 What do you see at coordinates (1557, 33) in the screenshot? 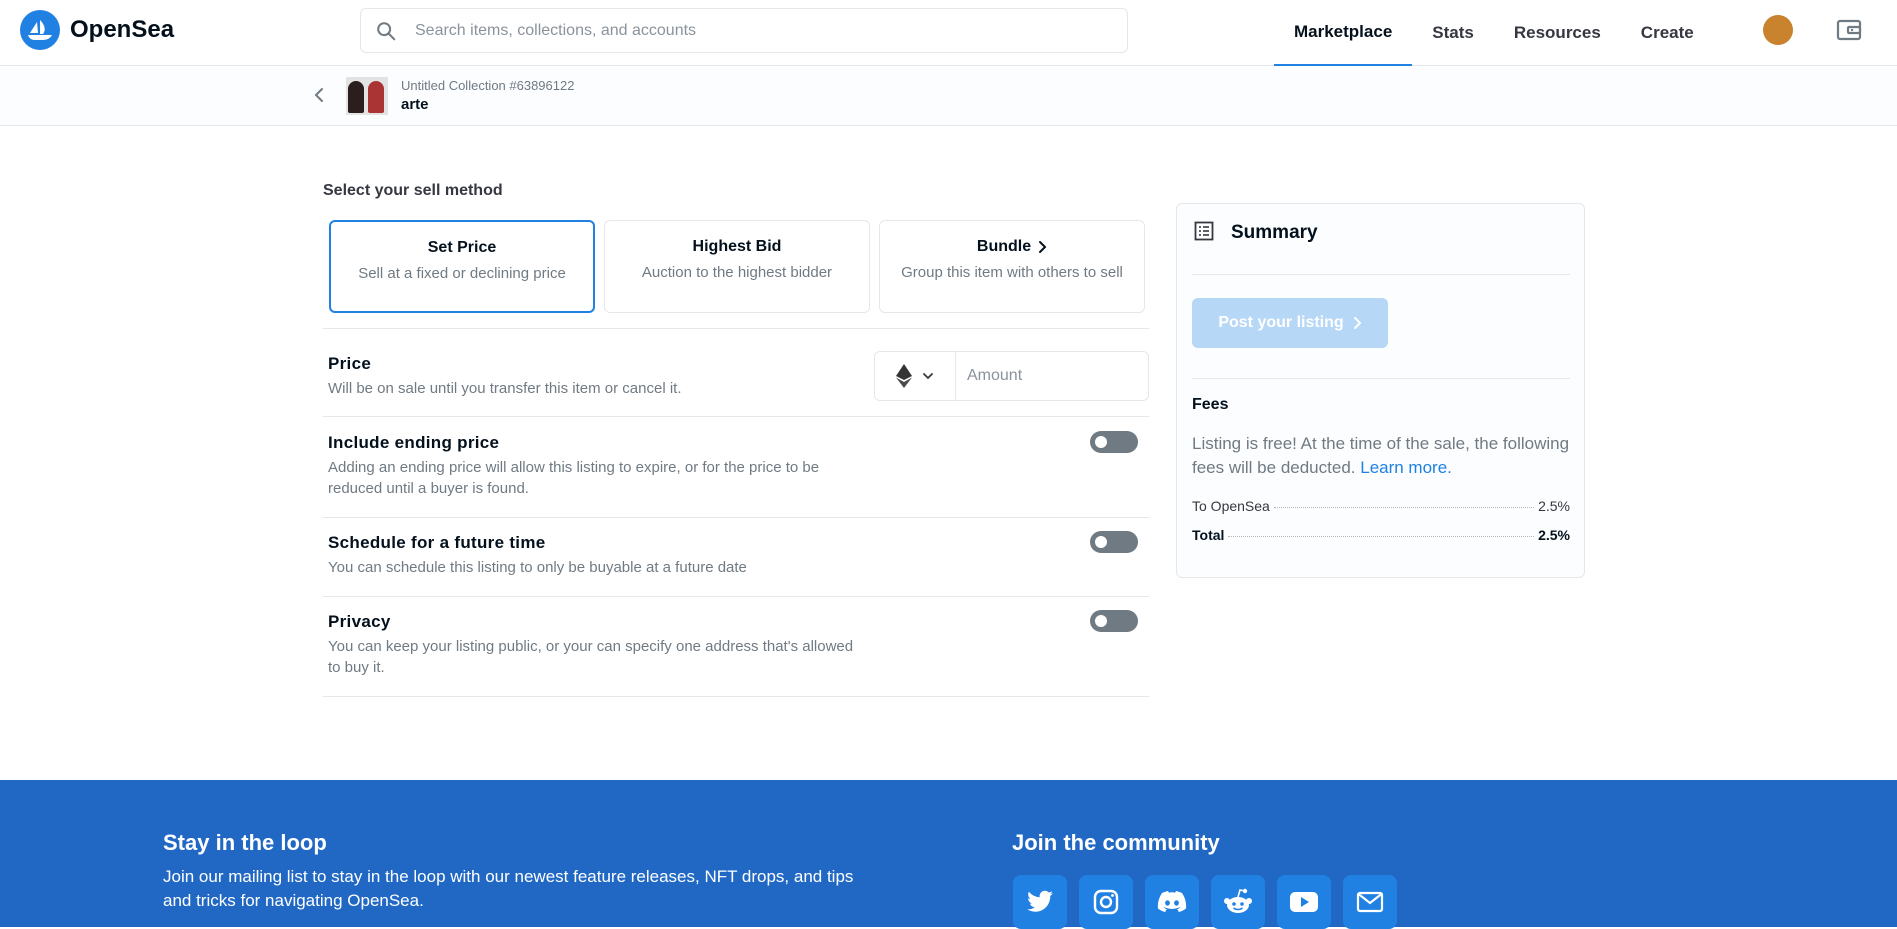
I see `nav-resources: Resources` at bounding box center [1557, 33].